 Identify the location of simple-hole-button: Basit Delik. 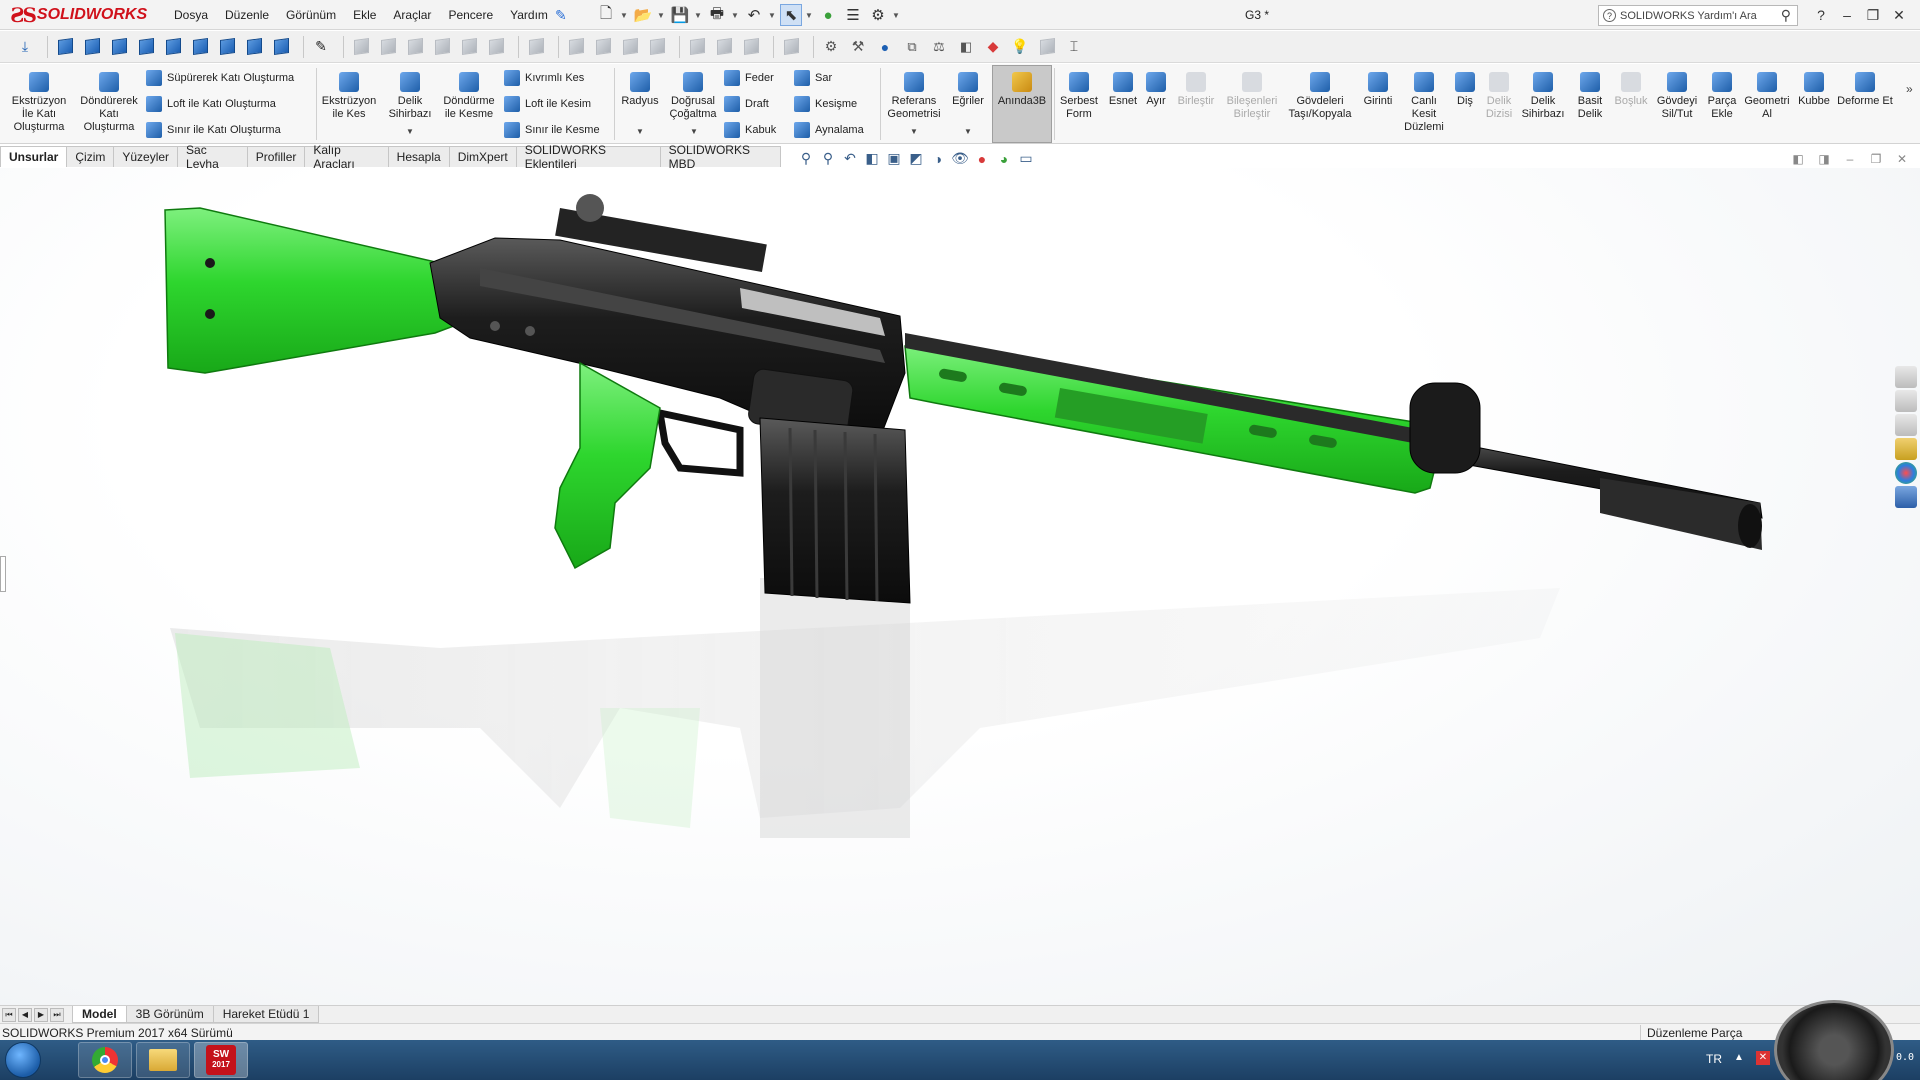
(1590, 96).